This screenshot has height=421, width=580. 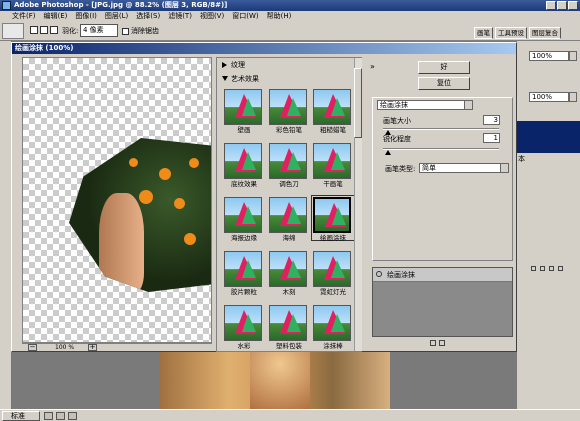 What do you see at coordinates (442, 343) in the screenshot?
I see `delete-effect-layer-icon` at bounding box center [442, 343].